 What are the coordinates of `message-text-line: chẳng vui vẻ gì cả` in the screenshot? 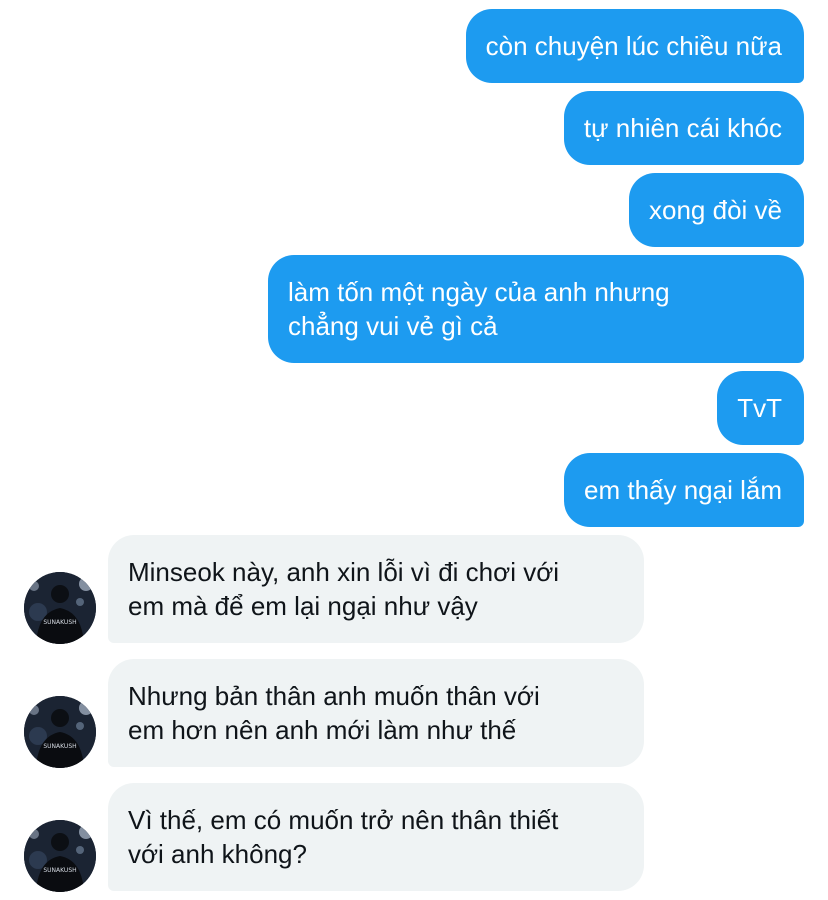 It's located at (393, 326).